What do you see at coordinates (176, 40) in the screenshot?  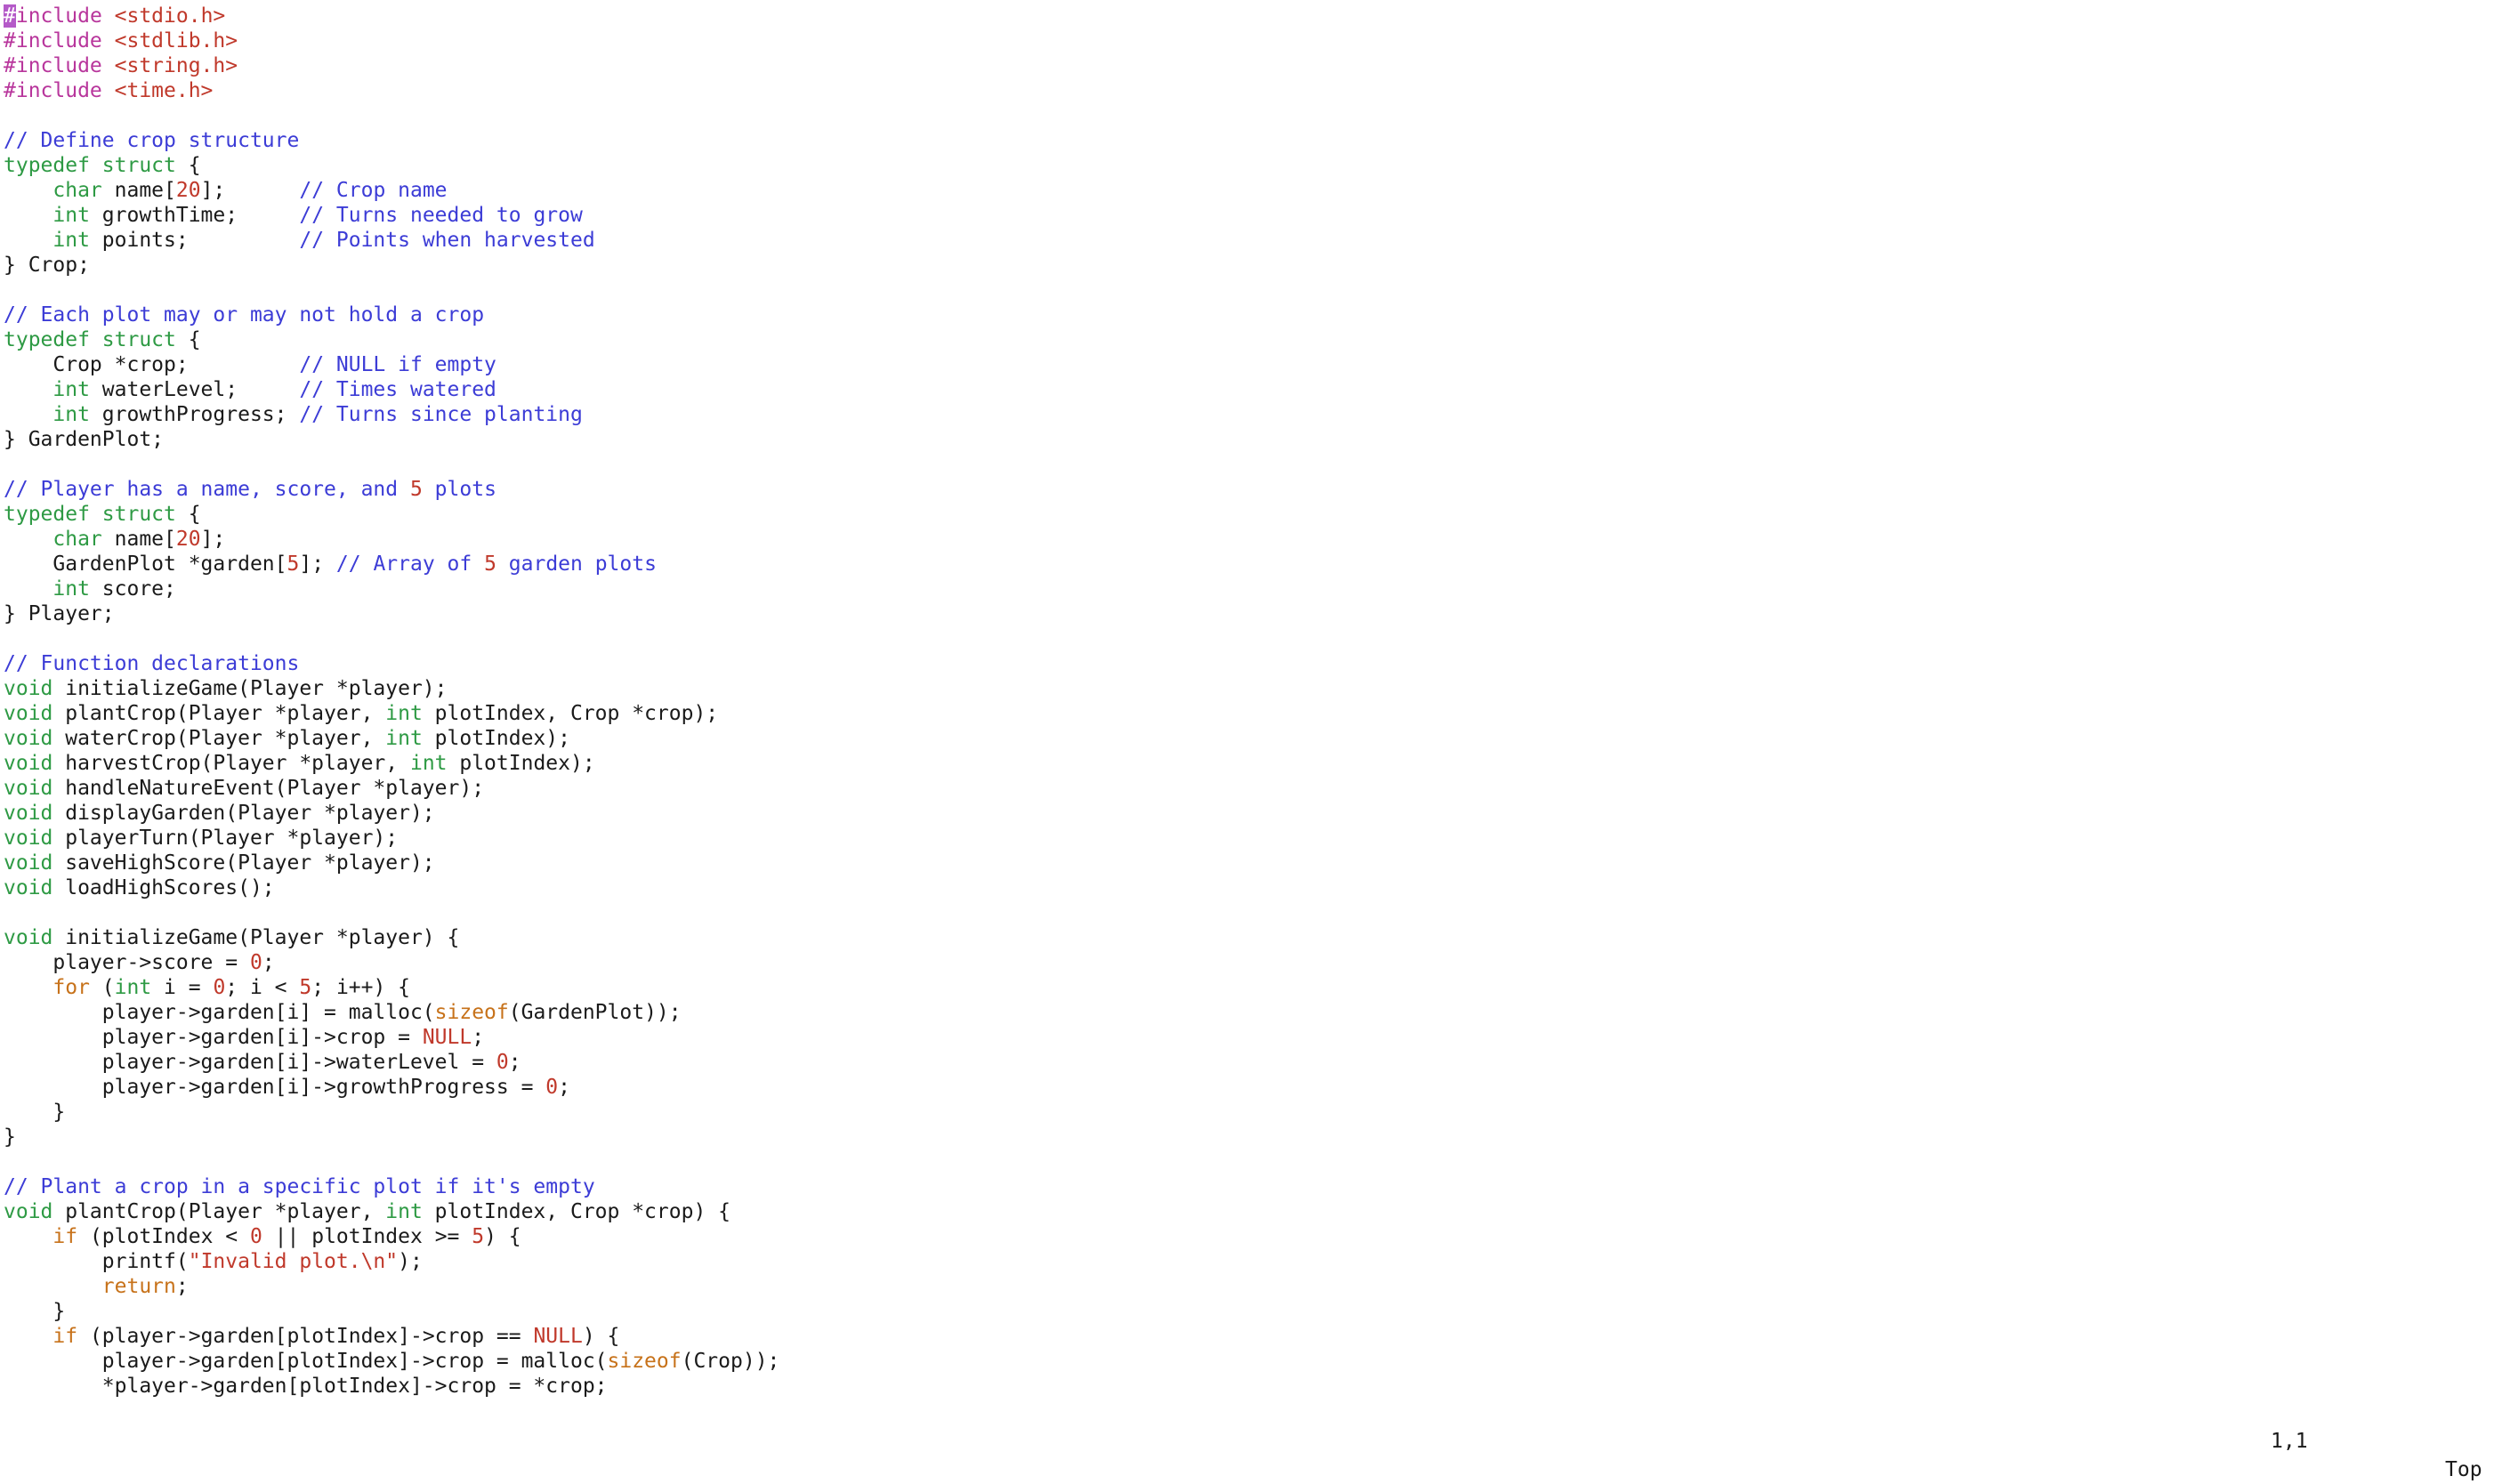 I see `code-token: <stdlib.h>` at bounding box center [176, 40].